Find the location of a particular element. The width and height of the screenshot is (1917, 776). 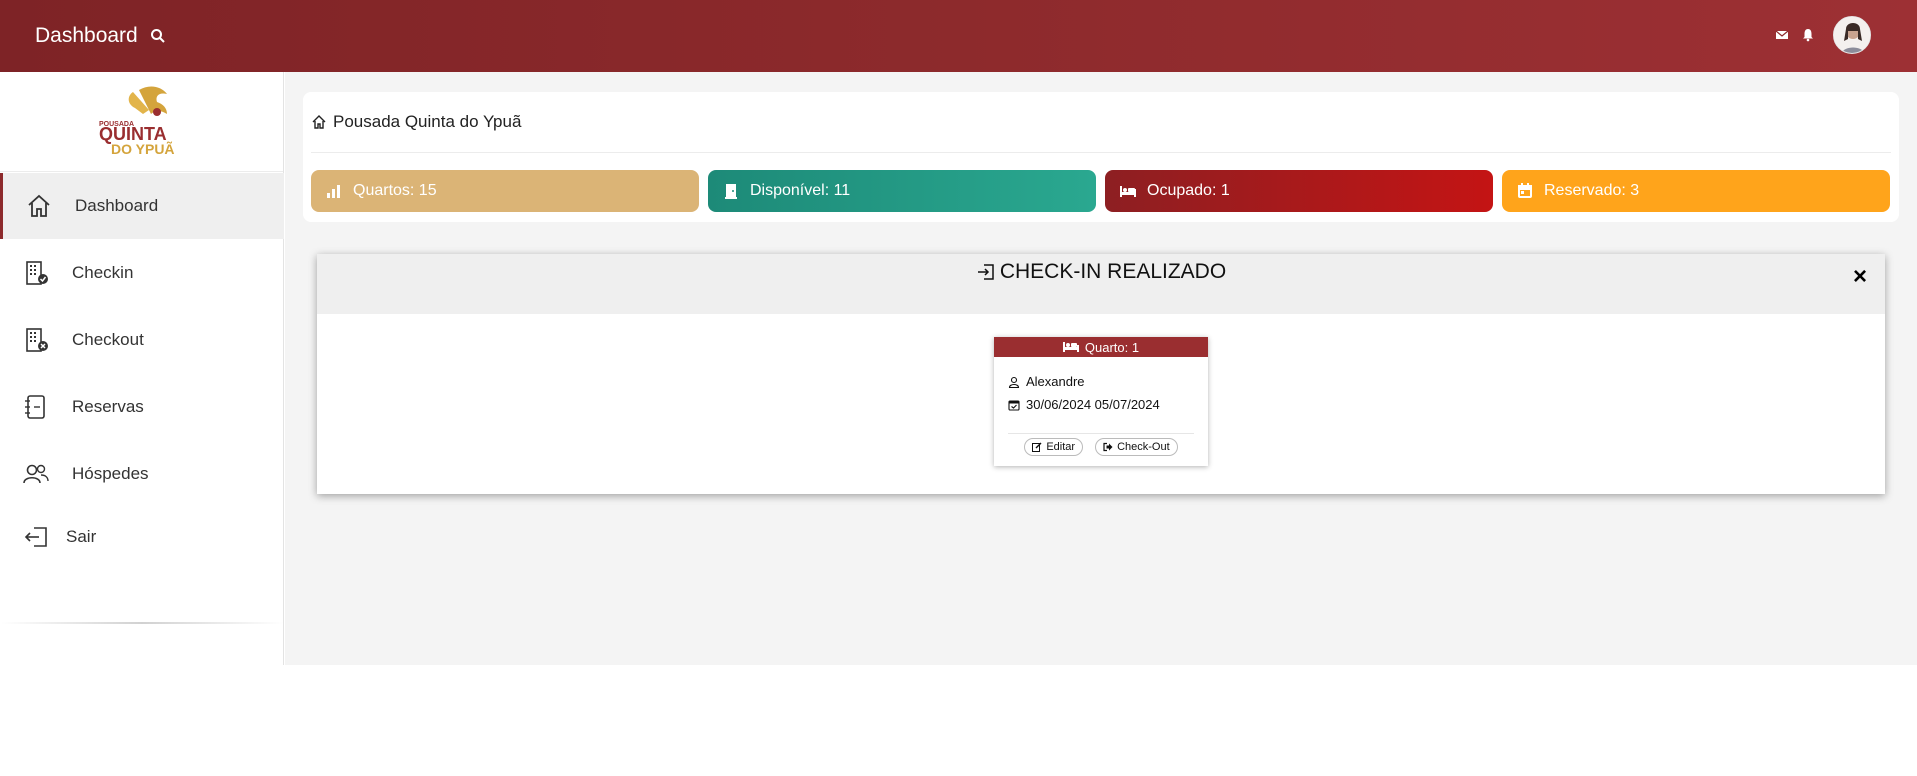

top-right-tools is located at coordinates (1823, 35).